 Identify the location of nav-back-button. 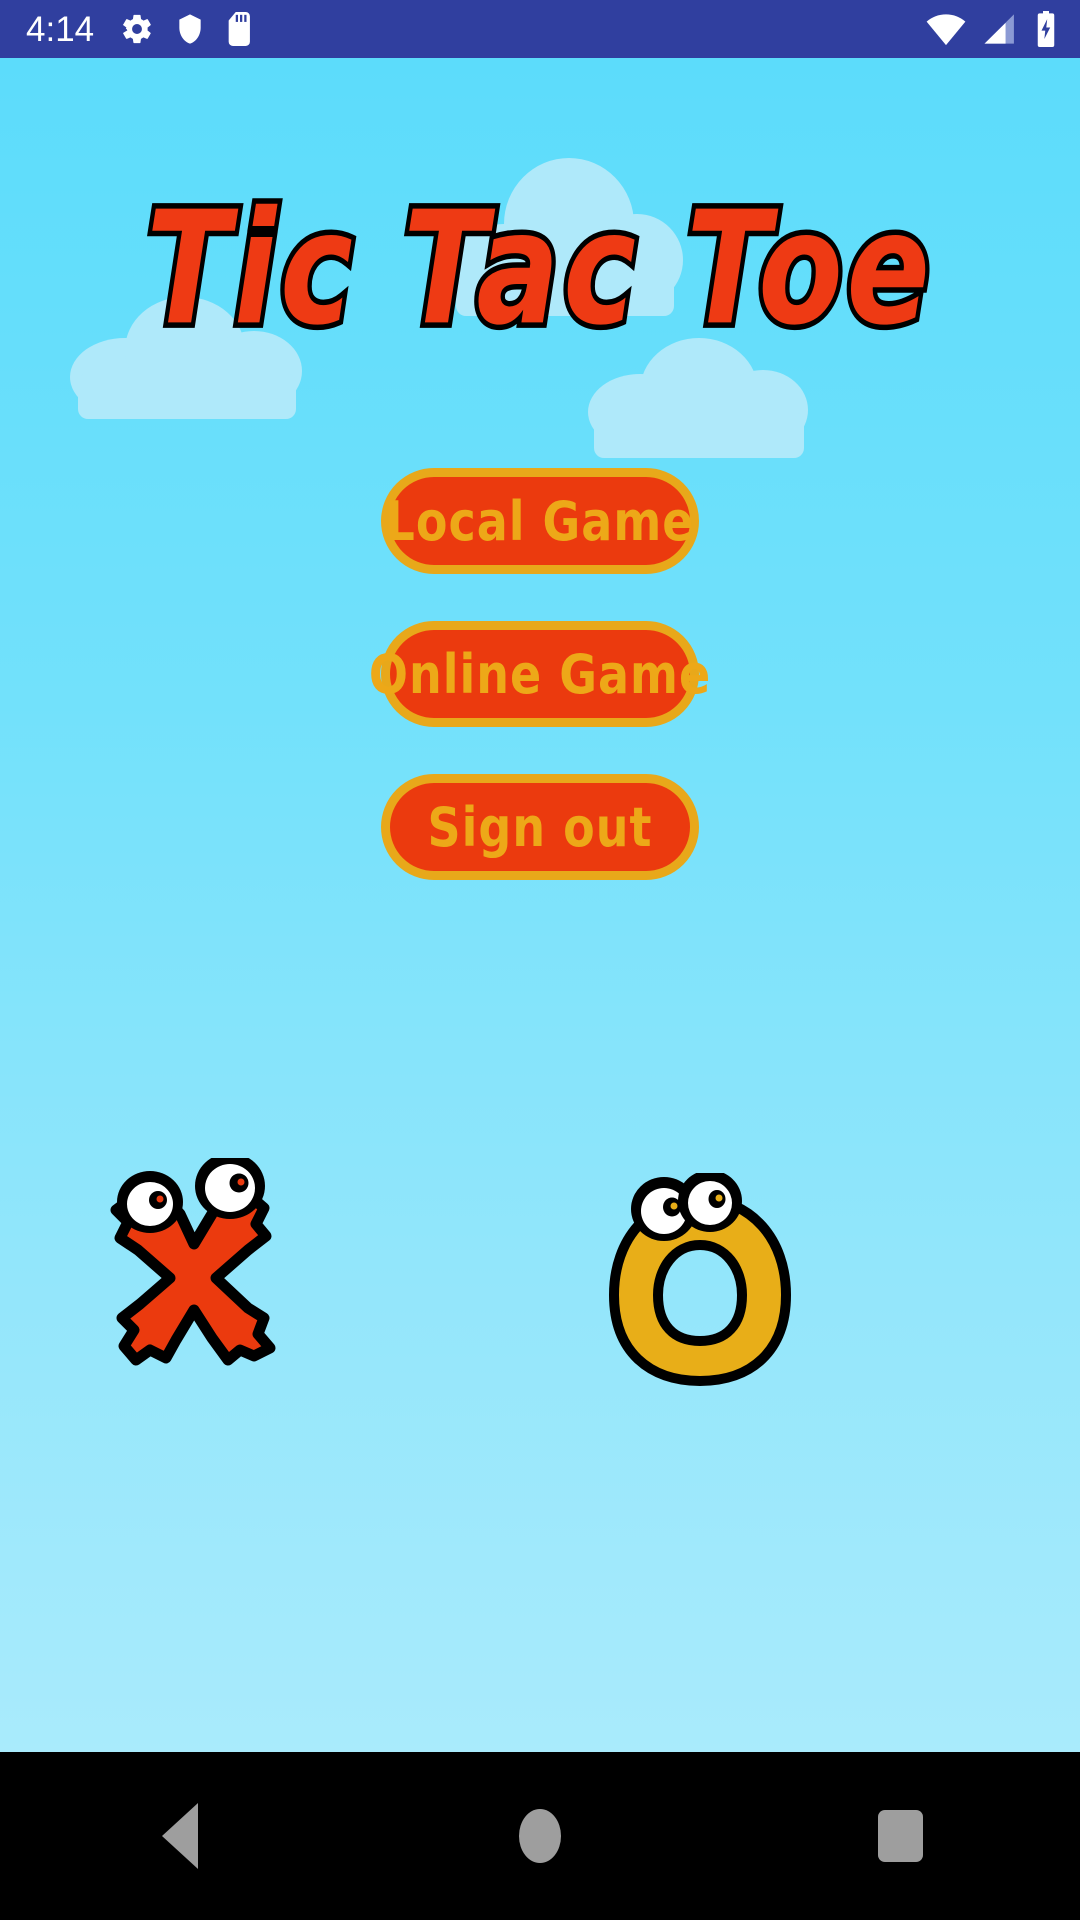
(180, 1836).